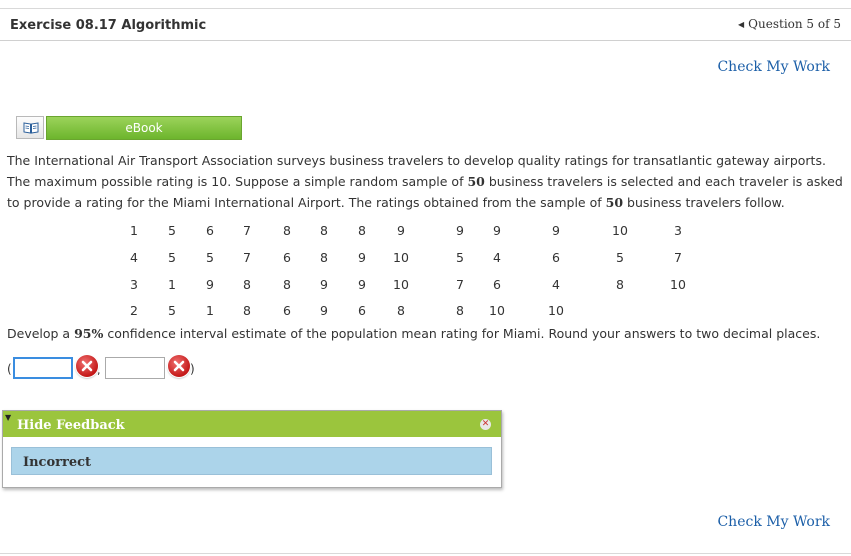 The width and height of the screenshot is (851, 556). I want to click on previous-arrow-icon: ◀, so click(741, 24).